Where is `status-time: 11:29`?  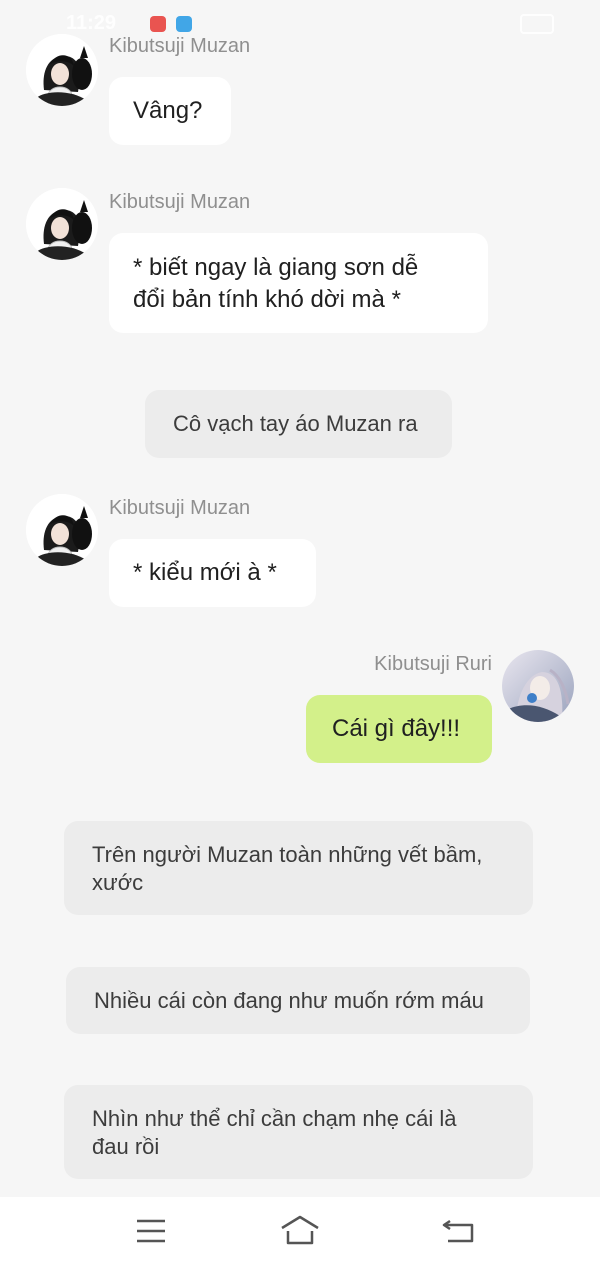
status-time: 11:29 is located at coordinates (91, 23).